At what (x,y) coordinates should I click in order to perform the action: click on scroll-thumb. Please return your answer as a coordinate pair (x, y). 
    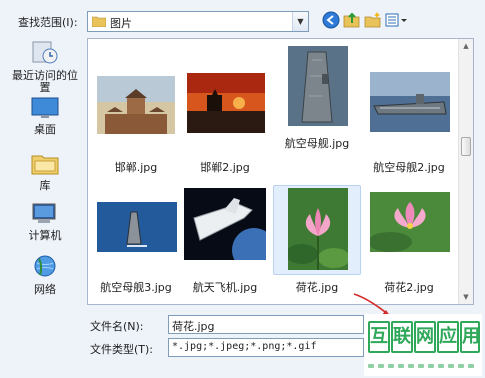
    Looking at the image, I should click on (466, 146).